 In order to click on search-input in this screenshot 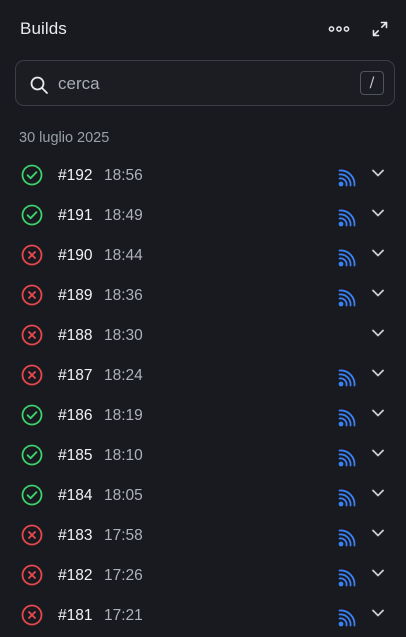, I will do `click(198, 84)`.